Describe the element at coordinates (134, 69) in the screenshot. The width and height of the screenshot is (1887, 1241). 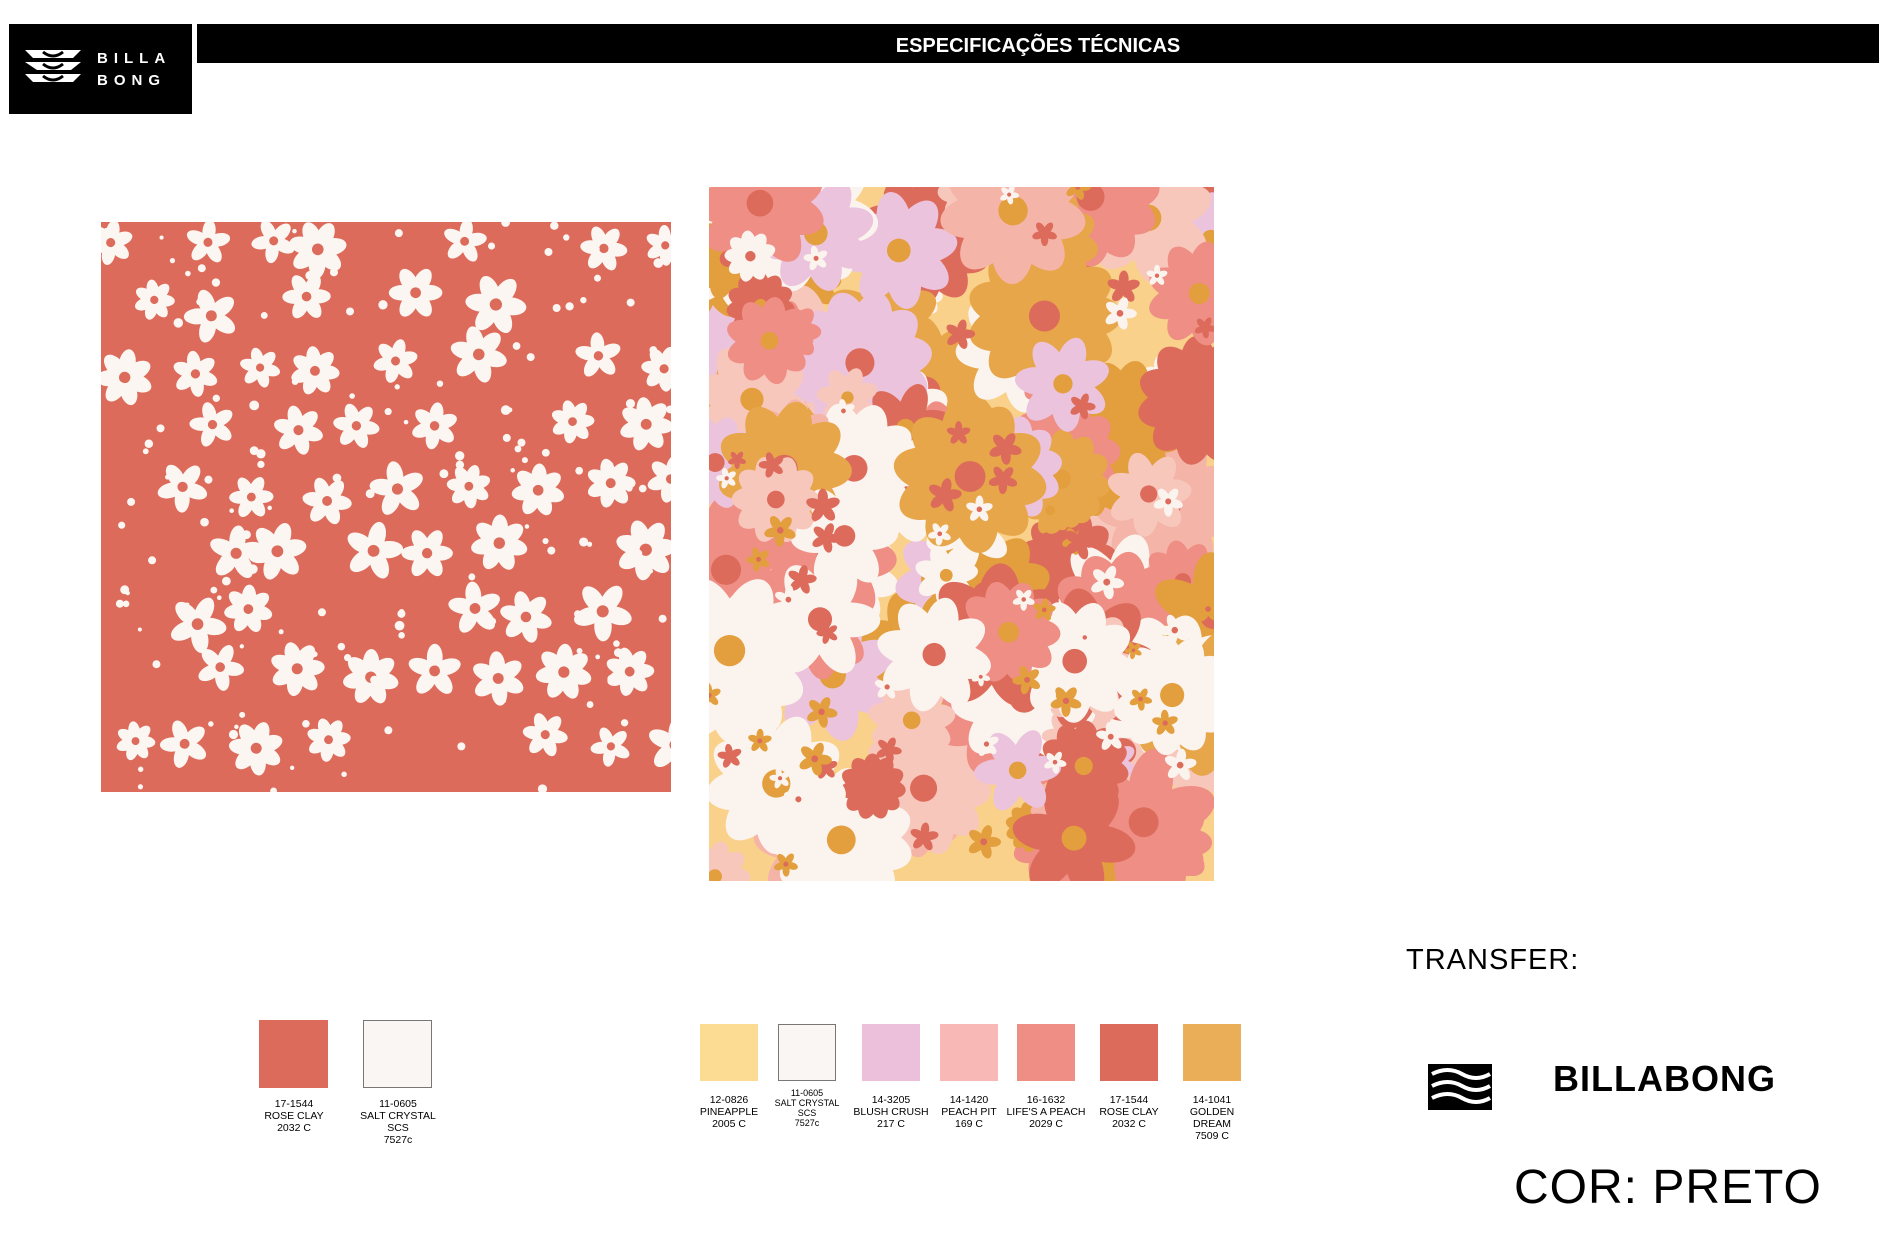
I see `logo-wordmark: BILLA BONG` at that location.